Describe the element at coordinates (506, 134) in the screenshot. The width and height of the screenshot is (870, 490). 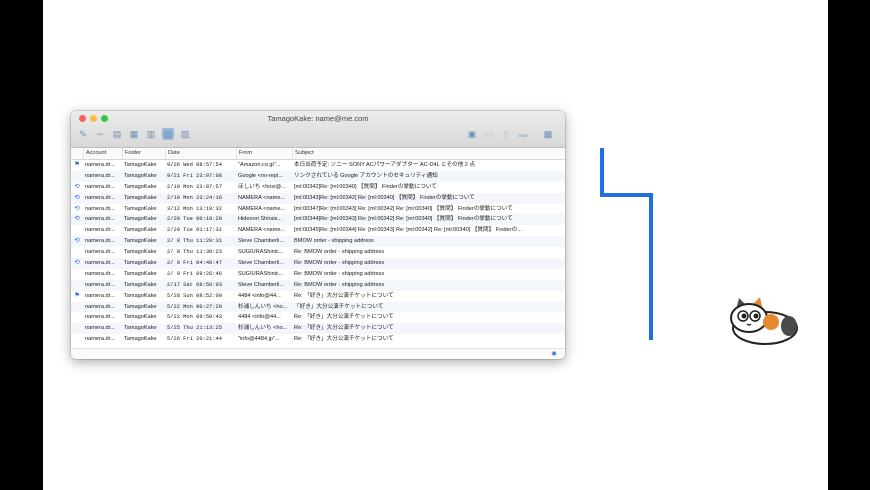
I see `trash-icon: ▯` at that location.